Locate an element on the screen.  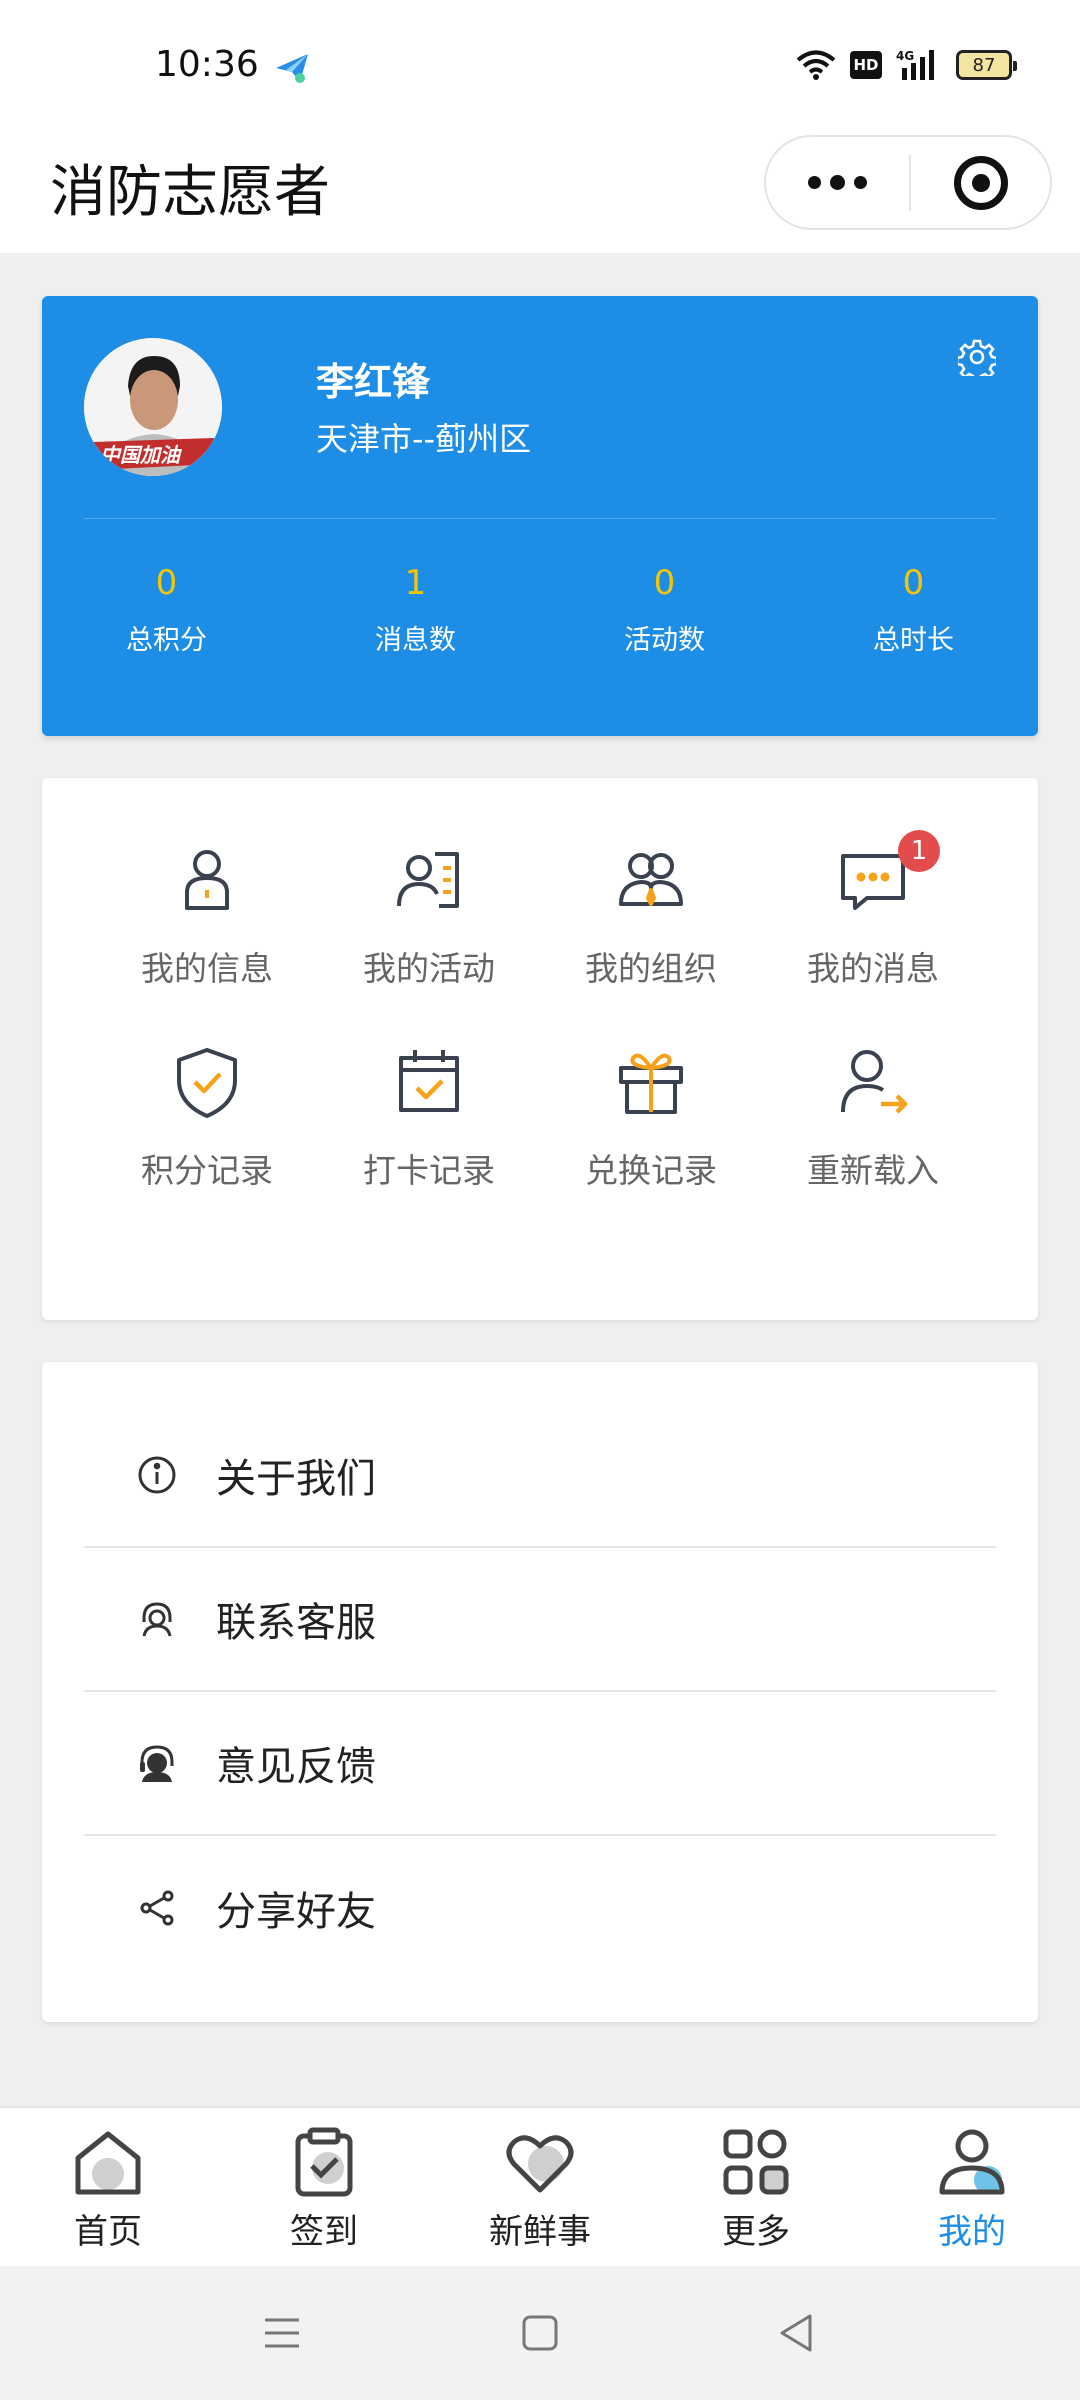
feedback-icon is located at coordinates (157, 1763).